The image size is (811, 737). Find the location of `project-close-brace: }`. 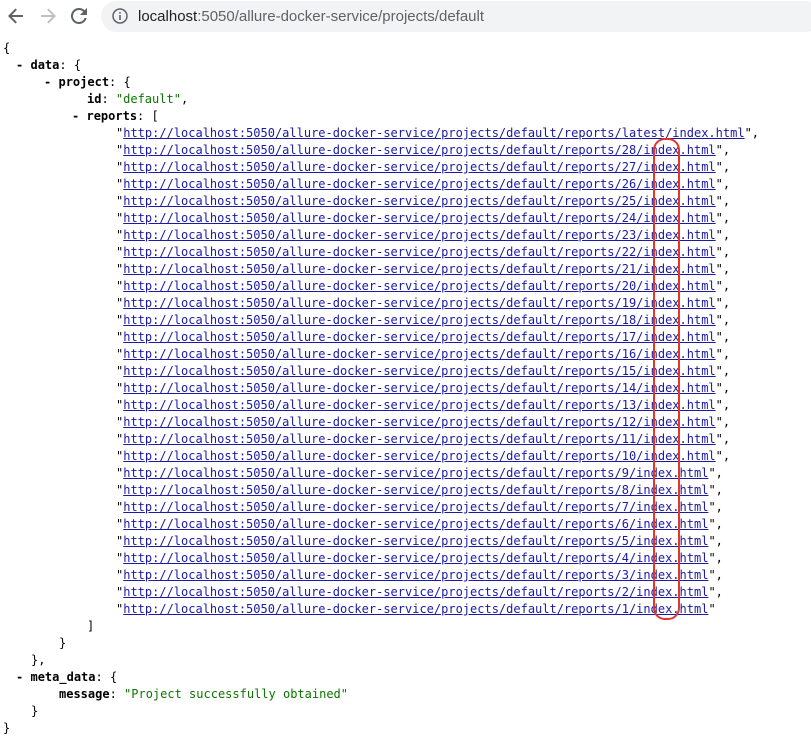

project-close-brace: } is located at coordinates (63, 643).